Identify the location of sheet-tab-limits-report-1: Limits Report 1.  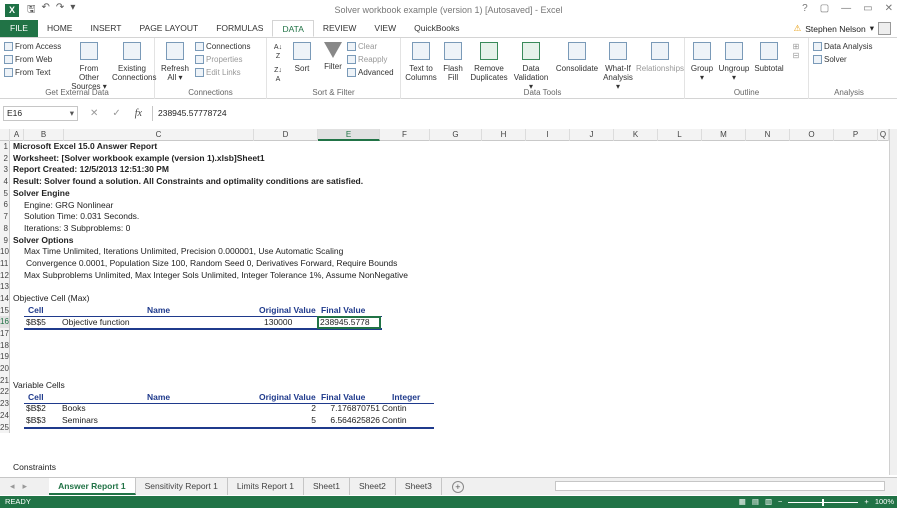
(266, 486).